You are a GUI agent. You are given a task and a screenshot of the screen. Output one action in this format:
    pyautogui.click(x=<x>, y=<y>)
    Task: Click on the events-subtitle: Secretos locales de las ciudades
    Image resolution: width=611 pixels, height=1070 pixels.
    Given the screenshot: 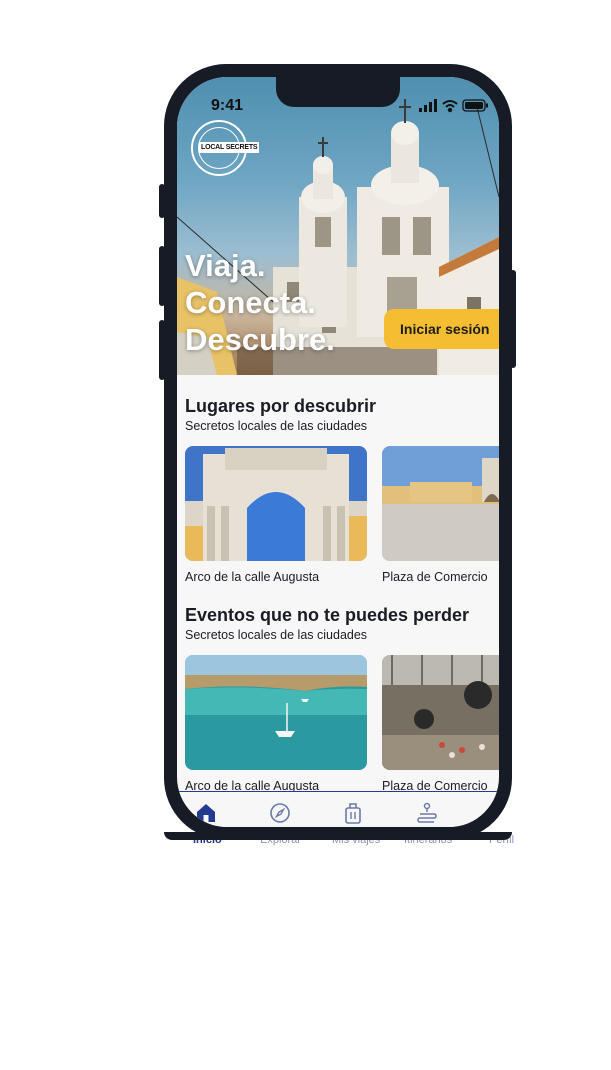 What is the action you would take?
    pyautogui.click(x=276, y=635)
    